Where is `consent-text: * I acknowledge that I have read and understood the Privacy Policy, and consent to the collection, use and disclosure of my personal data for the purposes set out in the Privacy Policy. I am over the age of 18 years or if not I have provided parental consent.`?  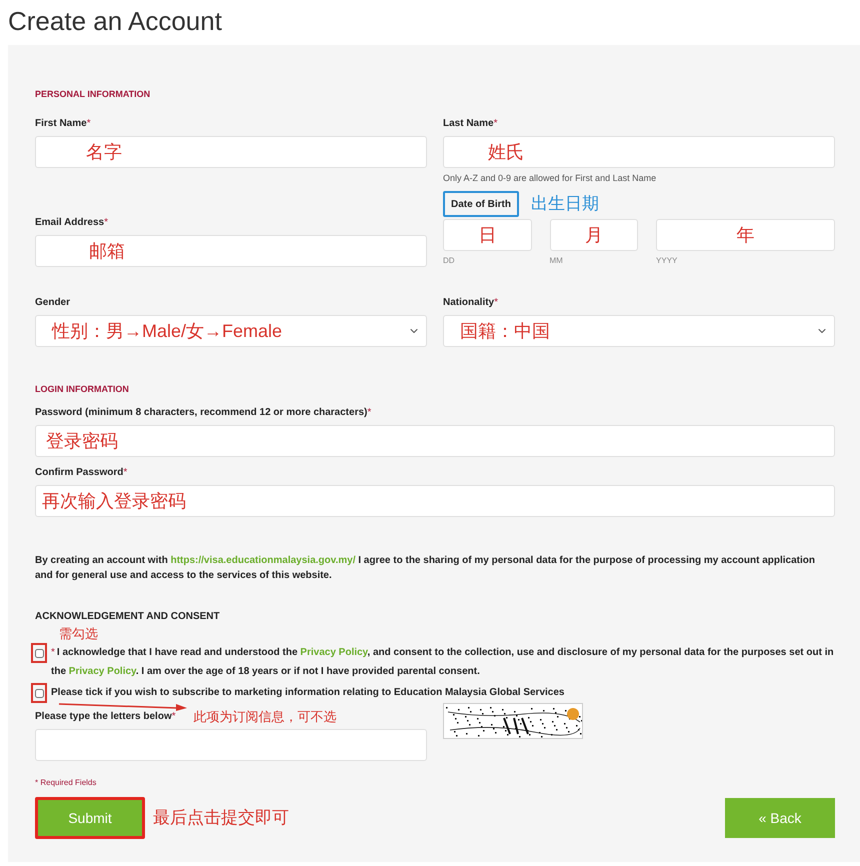
consent-text: * I acknowledge that I have read and understood the Privacy Policy, and consent to the collection, use and disclosure of my personal data for the purposes set out in the Privacy Policy. I am over the age of 18 years or if not I have provided parental consent. is located at coordinates (443, 662).